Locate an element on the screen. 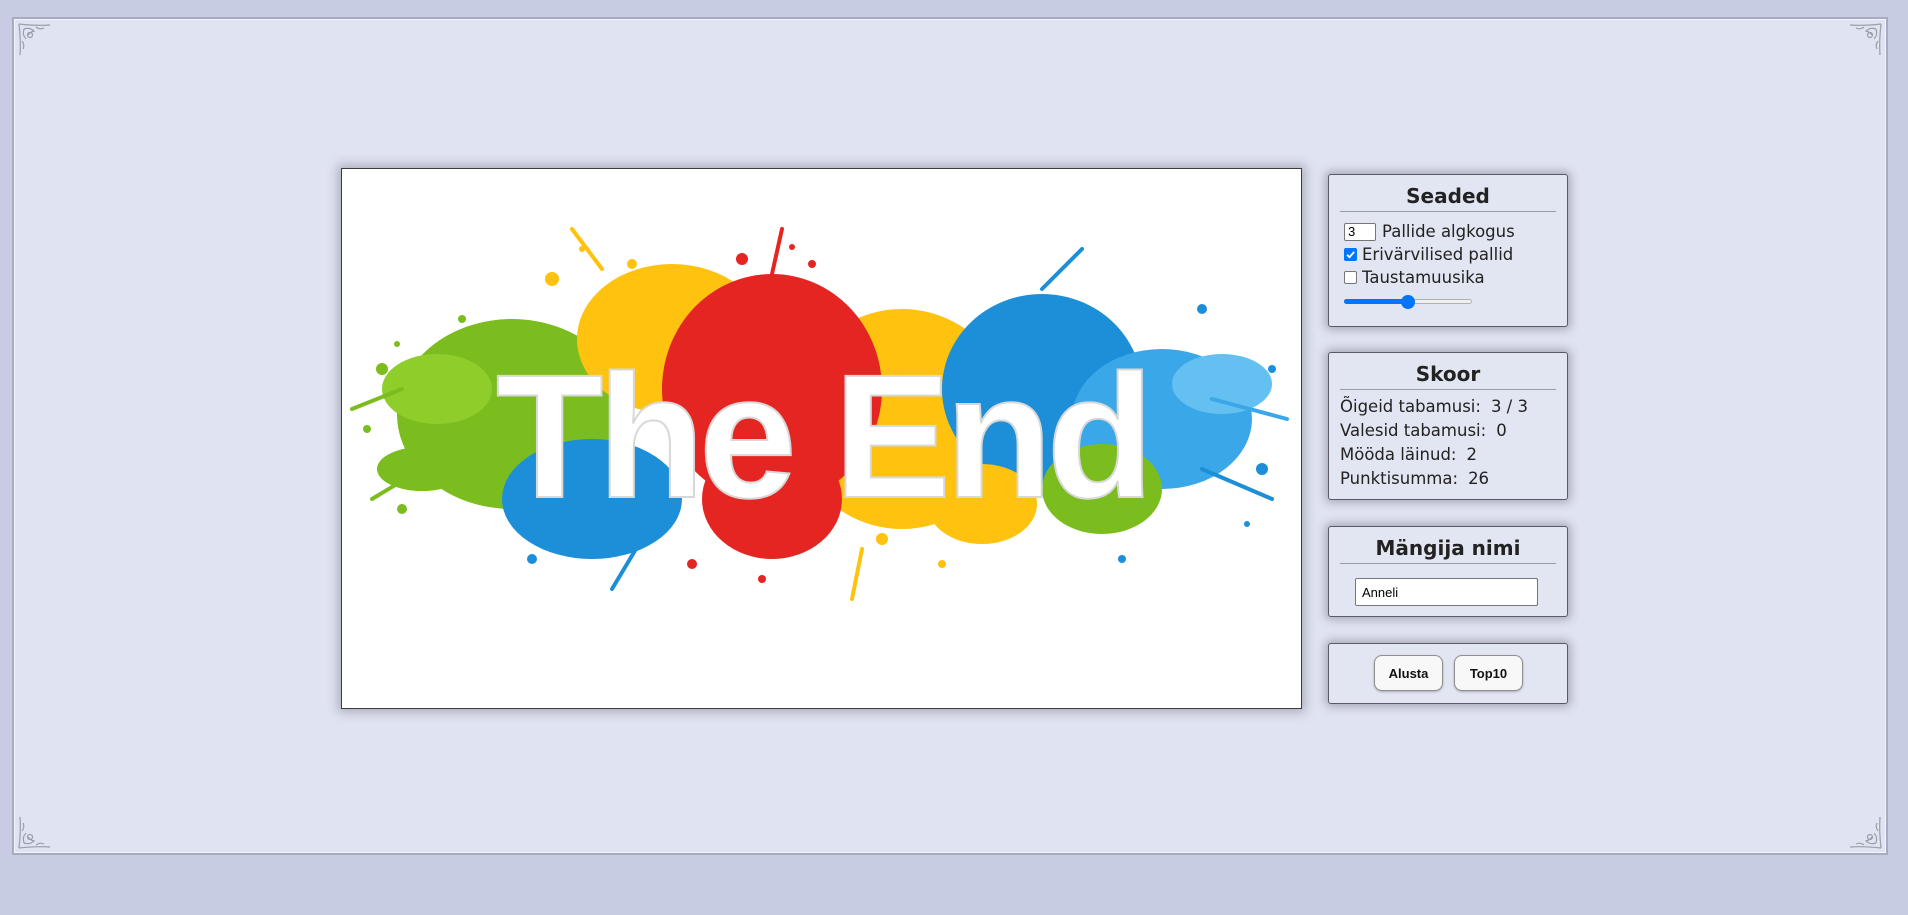 The width and height of the screenshot is (1908, 915). wrong-hits-value: 0 is located at coordinates (1501, 430).